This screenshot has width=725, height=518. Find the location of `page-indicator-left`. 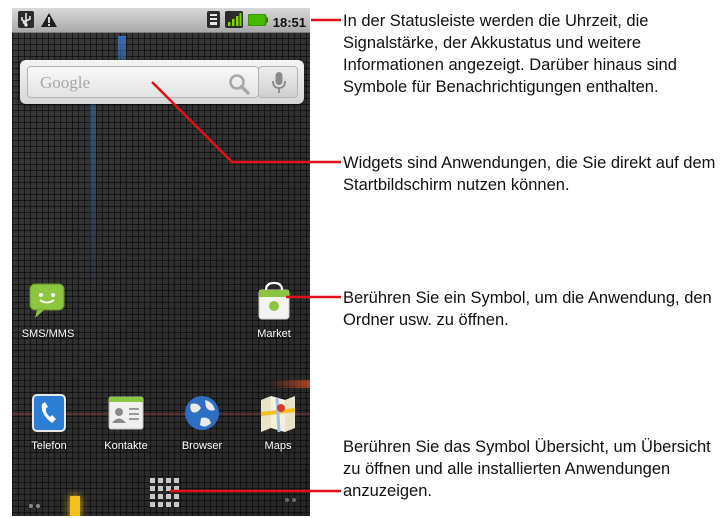

page-indicator-left is located at coordinates (35, 505).